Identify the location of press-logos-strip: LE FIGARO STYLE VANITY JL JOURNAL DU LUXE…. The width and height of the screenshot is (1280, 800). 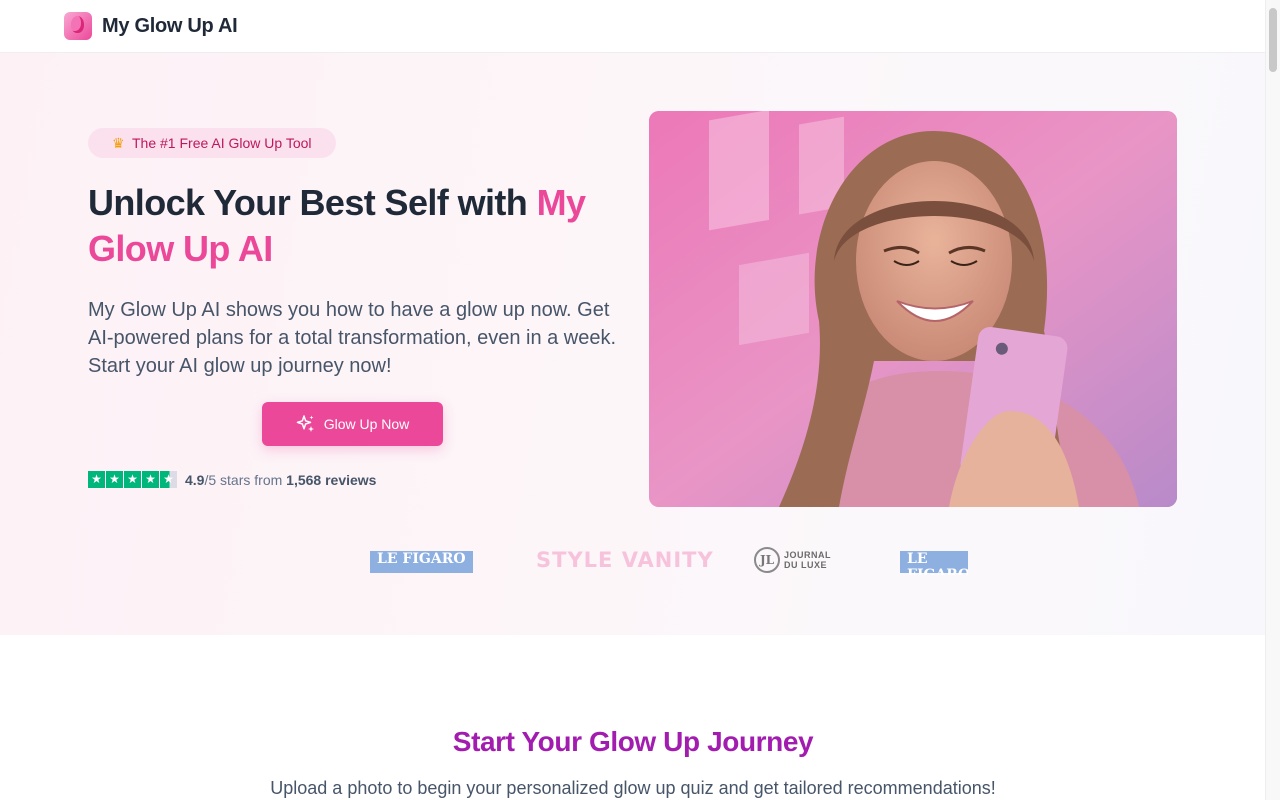
(632, 560).